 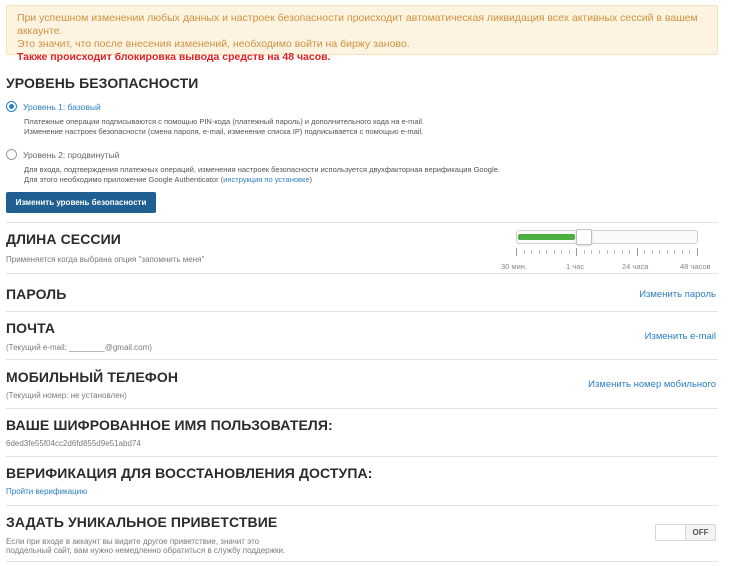 What do you see at coordinates (514, 266) in the screenshot?
I see `tick-label-30min: 30 мин.` at bounding box center [514, 266].